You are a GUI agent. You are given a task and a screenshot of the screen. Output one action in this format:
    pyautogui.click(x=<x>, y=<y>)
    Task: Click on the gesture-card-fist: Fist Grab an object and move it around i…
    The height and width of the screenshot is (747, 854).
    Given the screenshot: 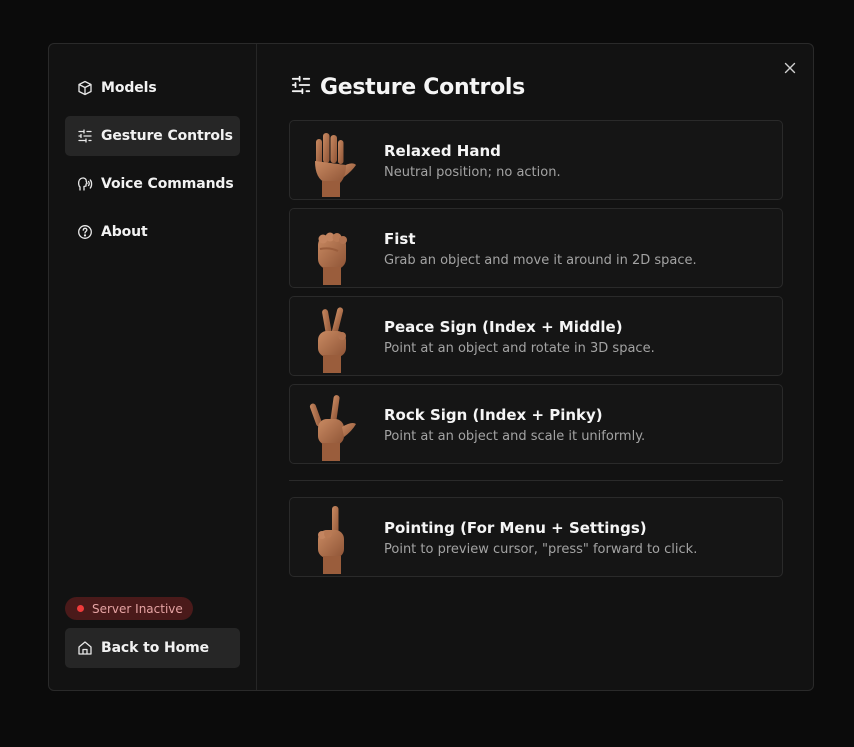 What is the action you would take?
    pyautogui.click(x=536, y=248)
    